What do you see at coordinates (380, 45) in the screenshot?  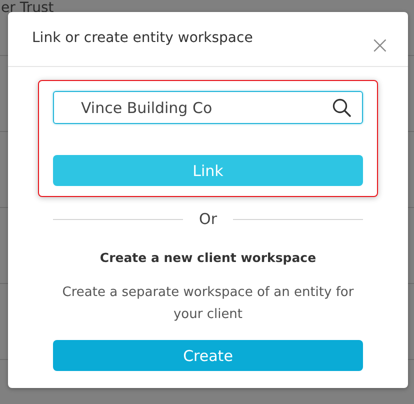 I see `close-button: ×` at bounding box center [380, 45].